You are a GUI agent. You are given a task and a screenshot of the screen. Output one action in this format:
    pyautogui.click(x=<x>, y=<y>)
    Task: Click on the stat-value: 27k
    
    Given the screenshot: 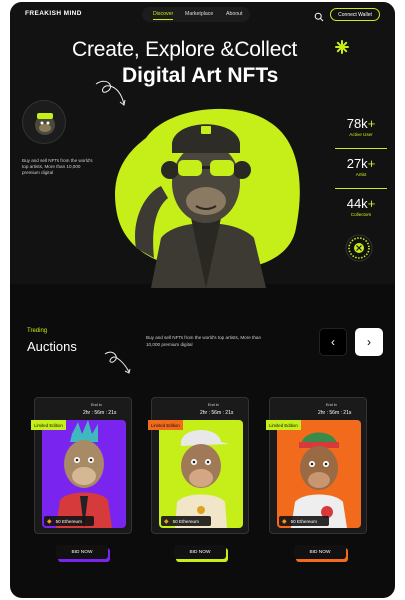 What is the action you would take?
    pyautogui.click(x=357, y=163)
    